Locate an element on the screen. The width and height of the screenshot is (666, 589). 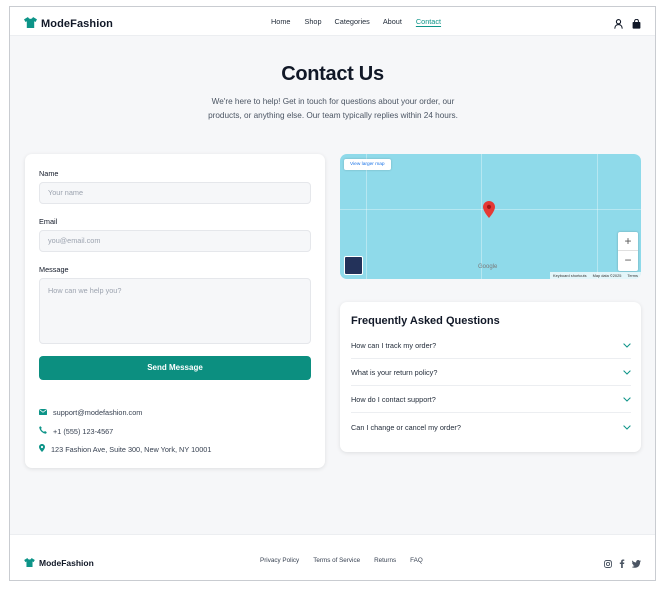
facebook-icon is located at coordinates (622, 564).